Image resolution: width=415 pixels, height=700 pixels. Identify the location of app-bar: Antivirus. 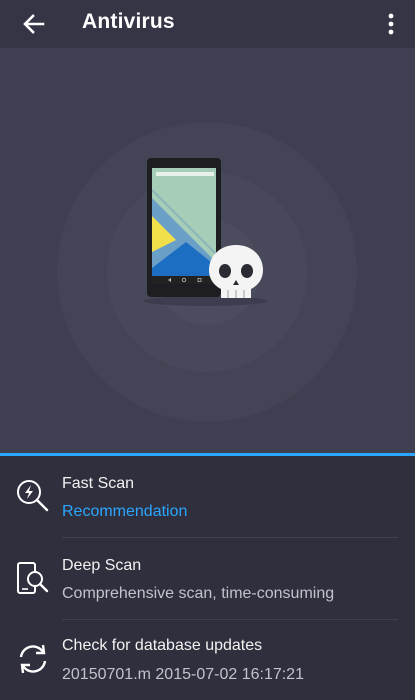
(207, 24).